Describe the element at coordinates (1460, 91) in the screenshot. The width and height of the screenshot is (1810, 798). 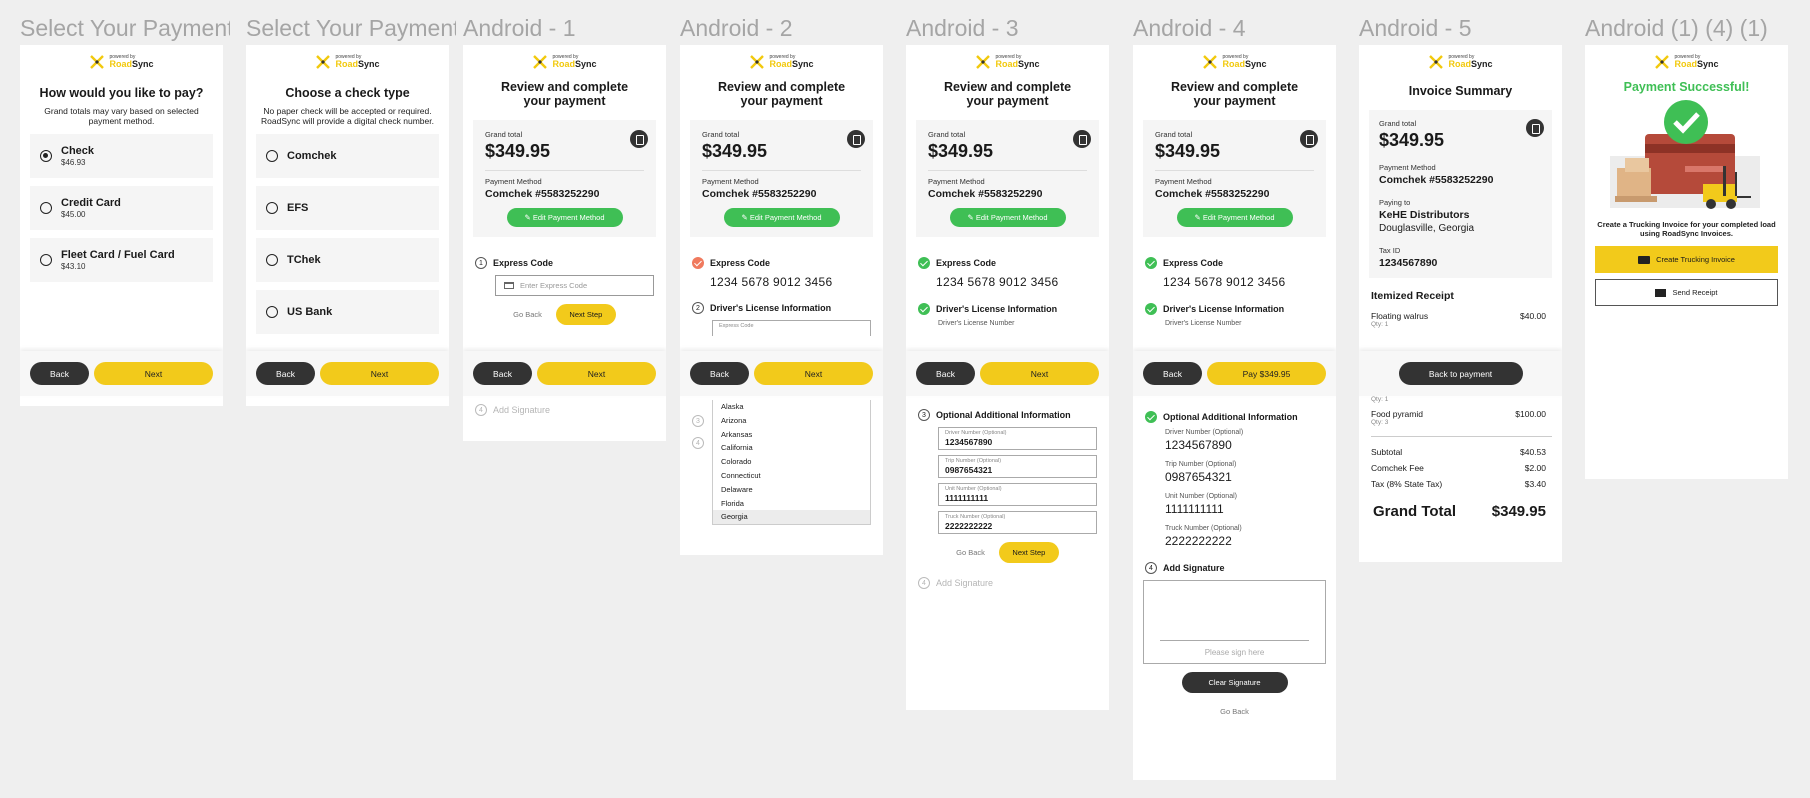
I see `page-title: Invoice Summary` at that location.